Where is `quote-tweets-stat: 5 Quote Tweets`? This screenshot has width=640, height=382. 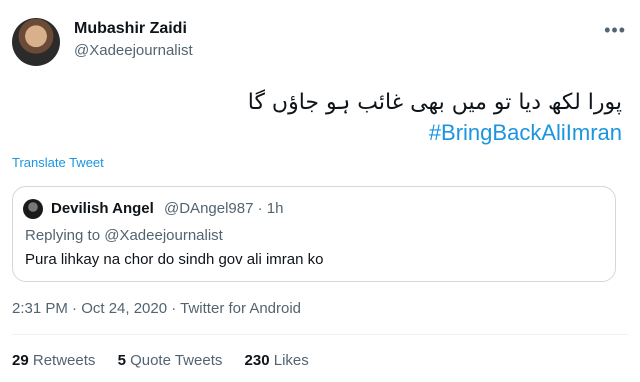
quote-tweets-stat: 5 Quote Tweets is located at coordinates (170, 360).